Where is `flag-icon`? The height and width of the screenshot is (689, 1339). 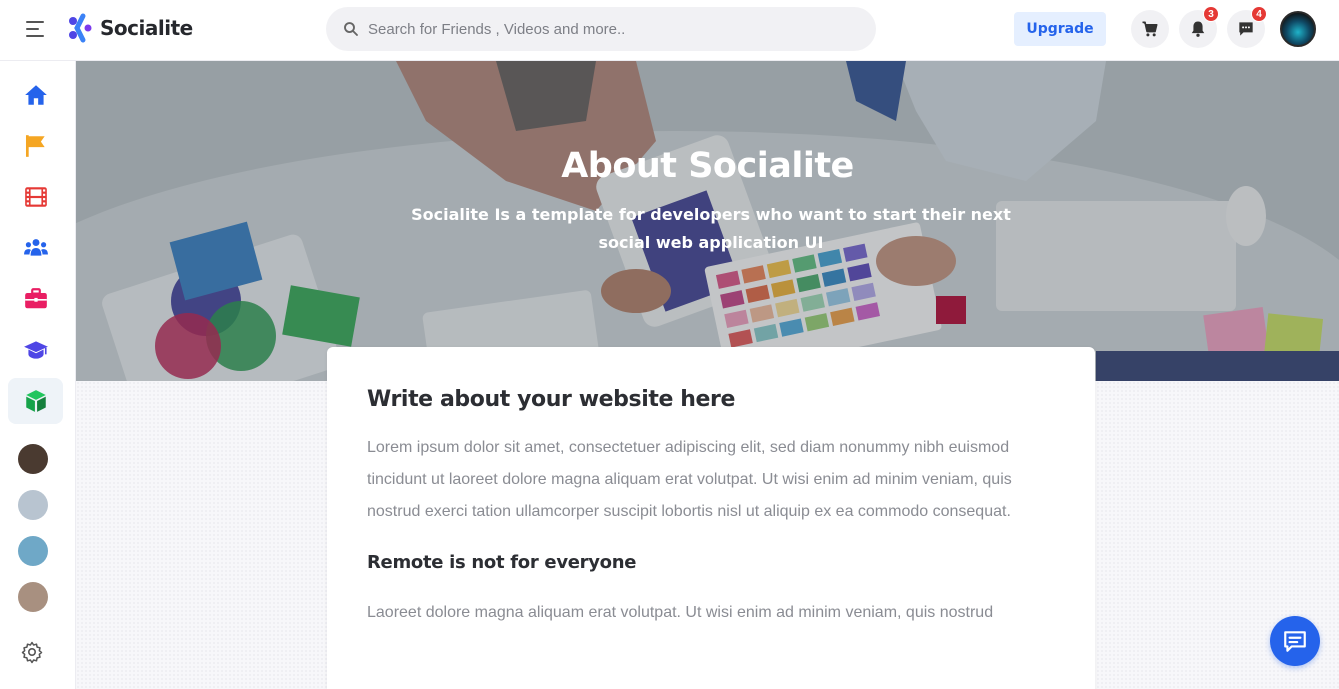
flag-icon is located at coordinates (35, 146).